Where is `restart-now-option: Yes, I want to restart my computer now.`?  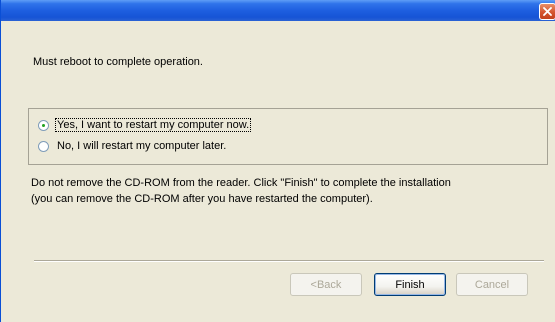
restart-now-option: Yes, I want to restart my computer now. is located at coordinates (145, 125).